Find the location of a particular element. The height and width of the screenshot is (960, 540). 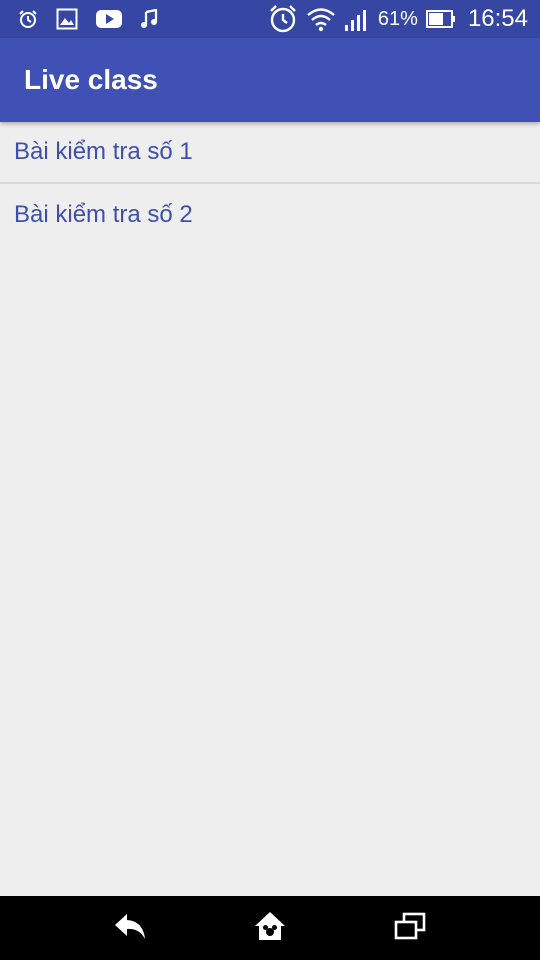

recents-button is located at coordinates (410, 928).